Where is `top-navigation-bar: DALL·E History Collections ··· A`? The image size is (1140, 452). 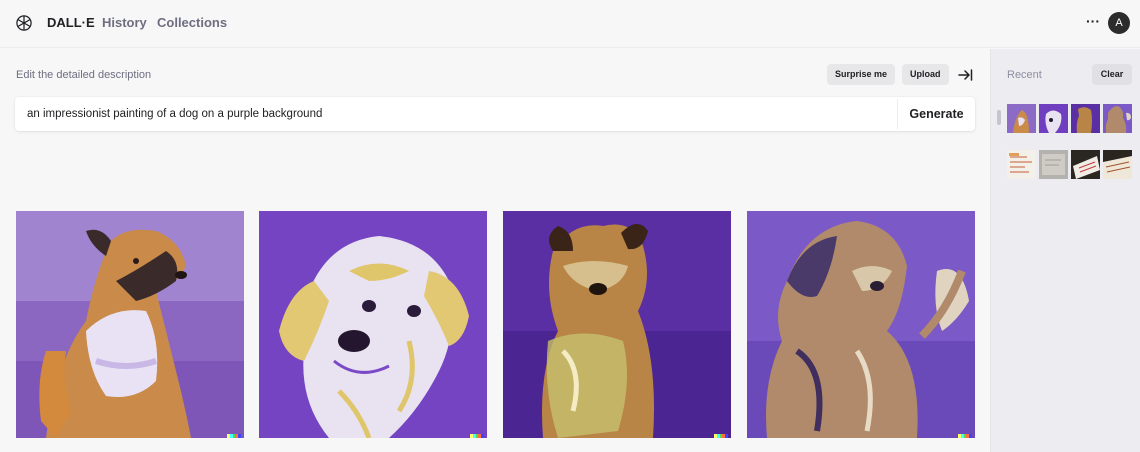
top-navigation-bar: DALL·E History Collections ··· A is located at coordinates (570, 24).